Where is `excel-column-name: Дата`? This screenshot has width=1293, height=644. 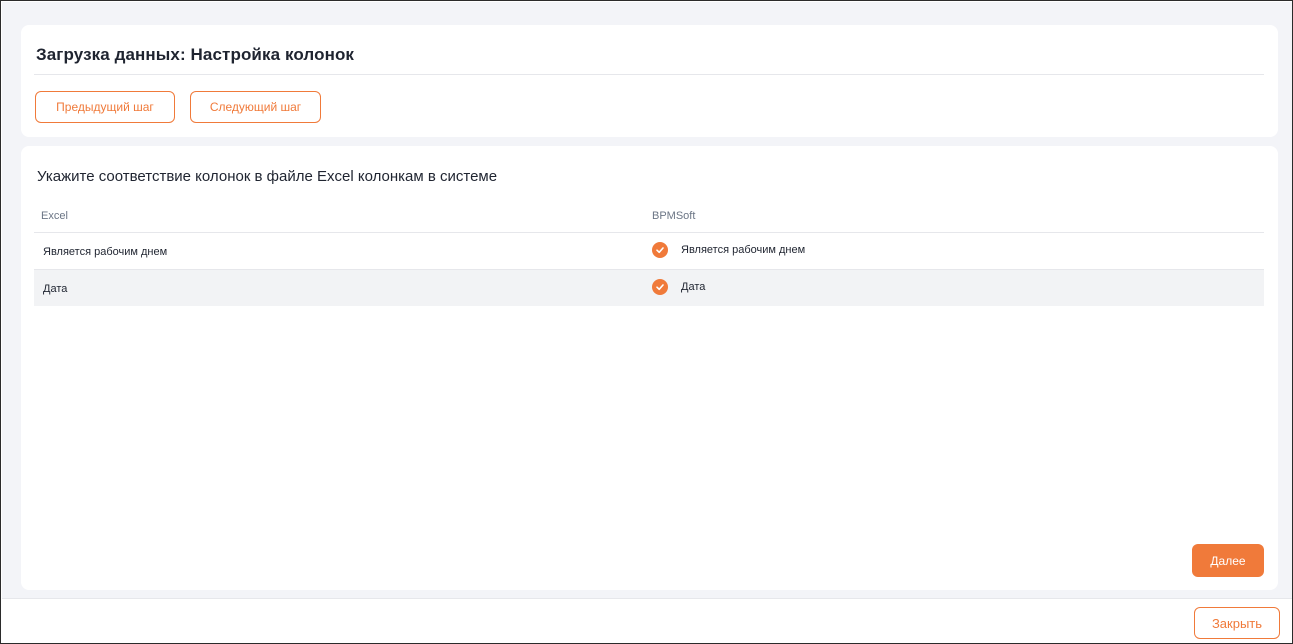
excel-column-name: Дата is located at coordinates (55, 288).